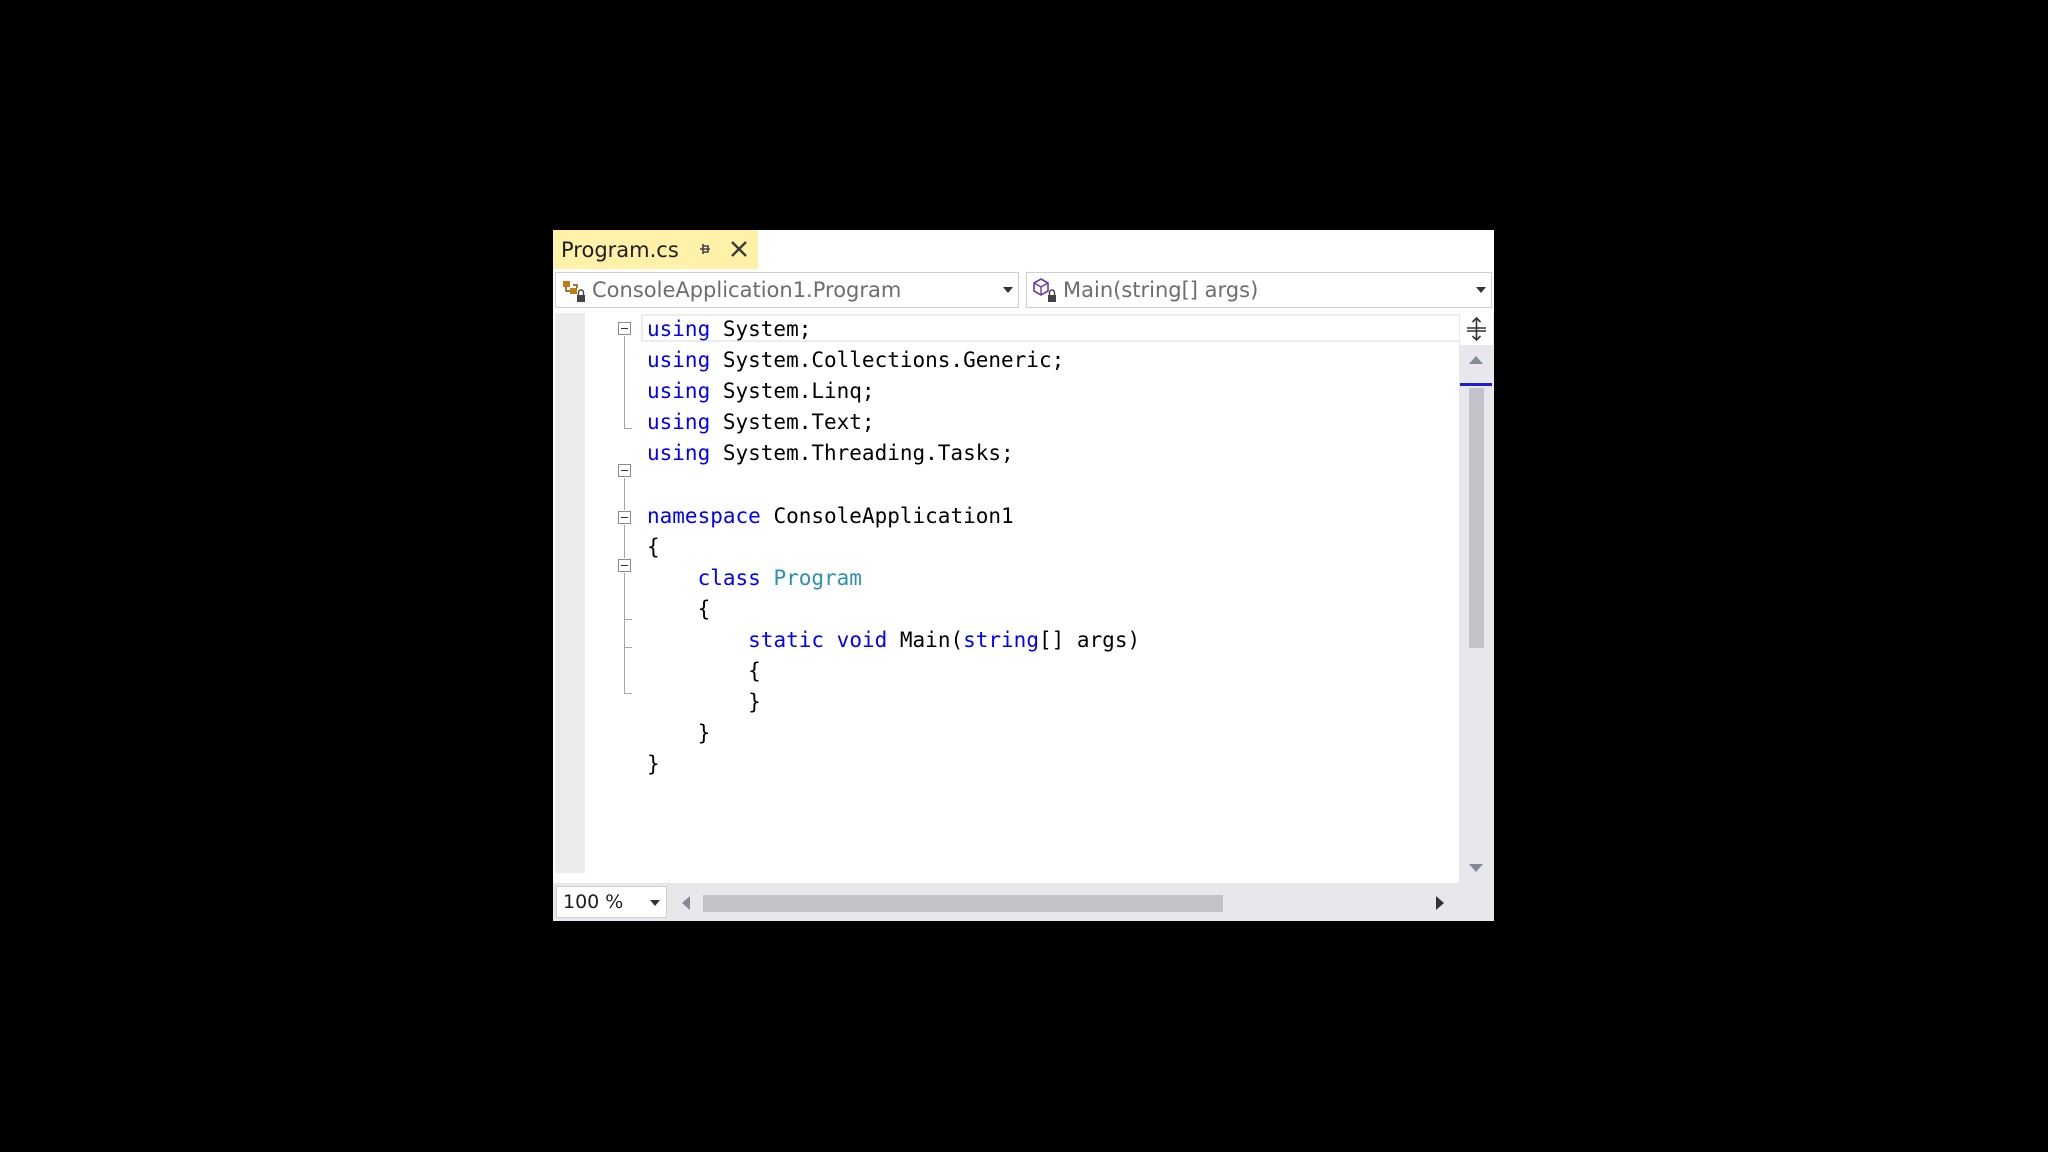  Describe the element at coordinates (887, 515) in the screenshot. I see `code-token: ConsoleApplication1` at that location.